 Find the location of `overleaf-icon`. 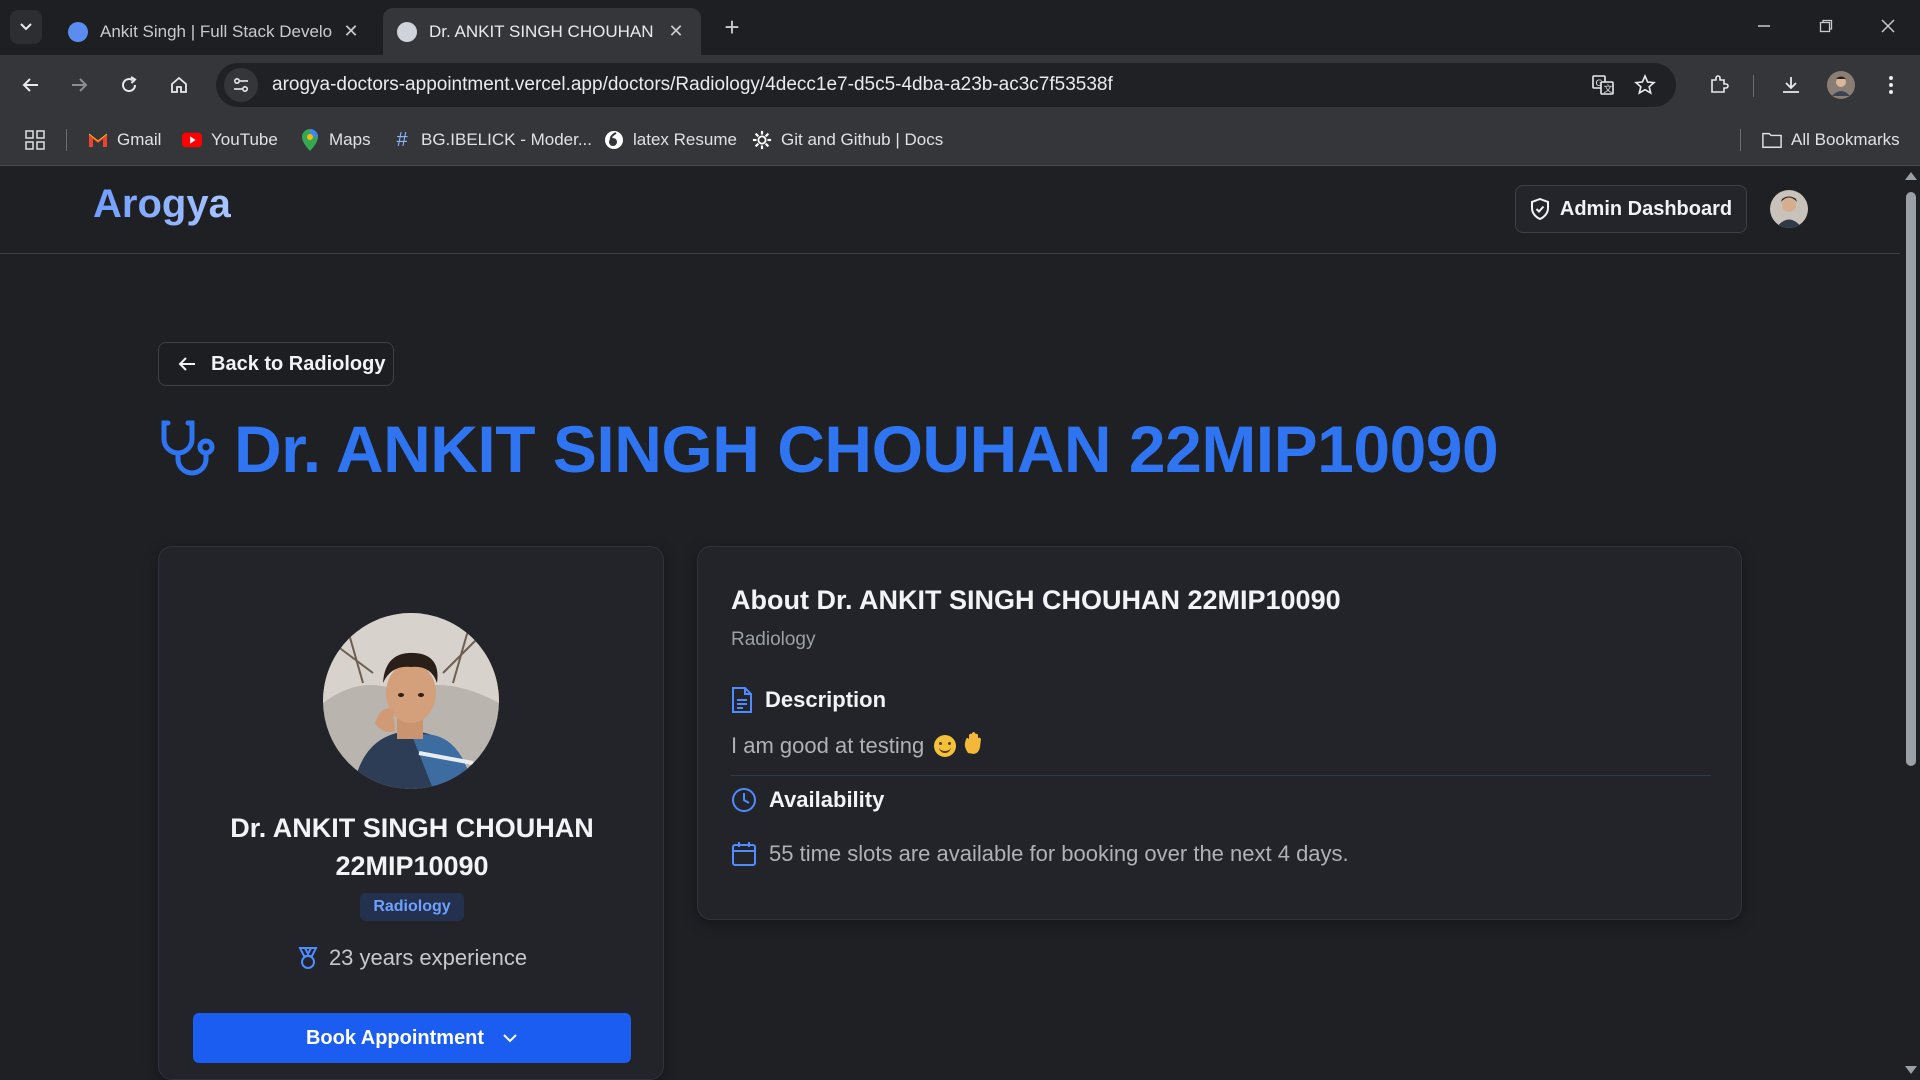

overleaf-icon is located at coordinates (614, 140).